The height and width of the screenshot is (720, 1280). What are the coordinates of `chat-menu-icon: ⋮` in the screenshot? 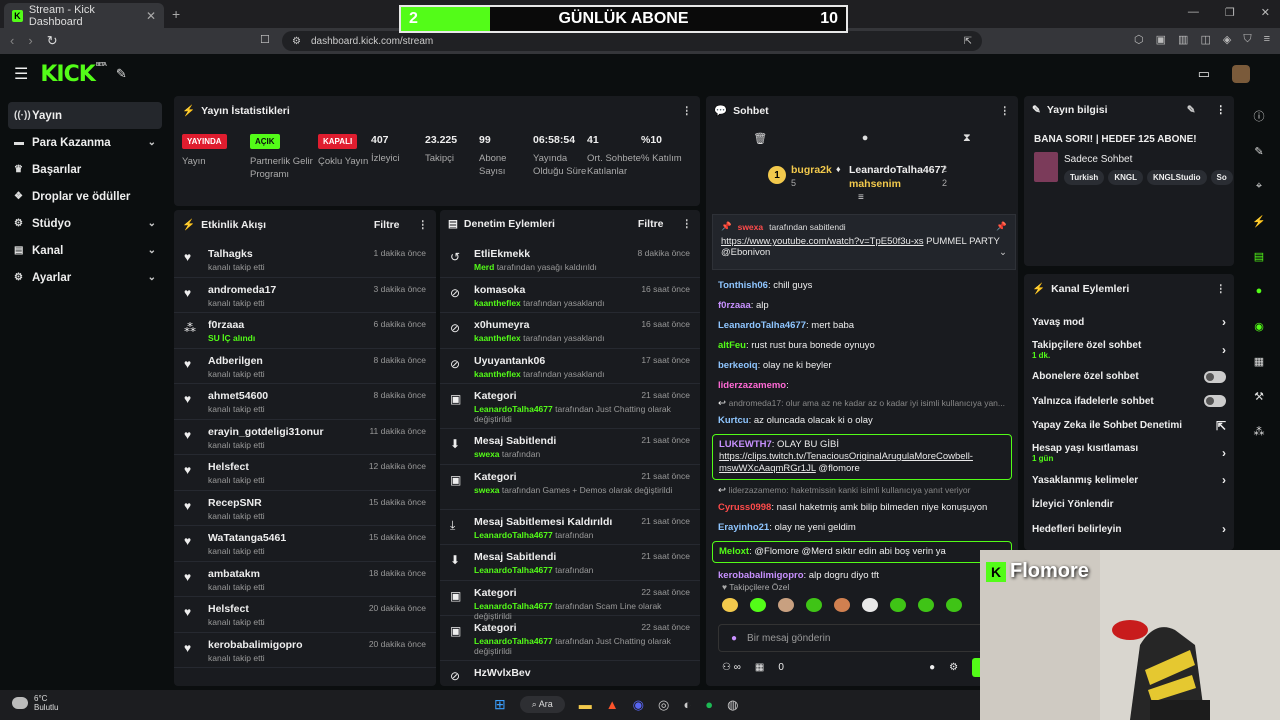 It's located at (1005, 111).